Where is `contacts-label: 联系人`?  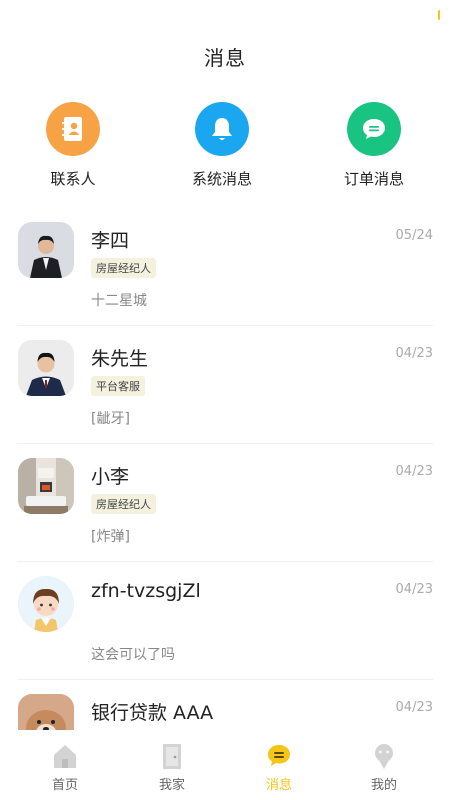
contacts-label: 联系人 is located at coordinates (73, 179).